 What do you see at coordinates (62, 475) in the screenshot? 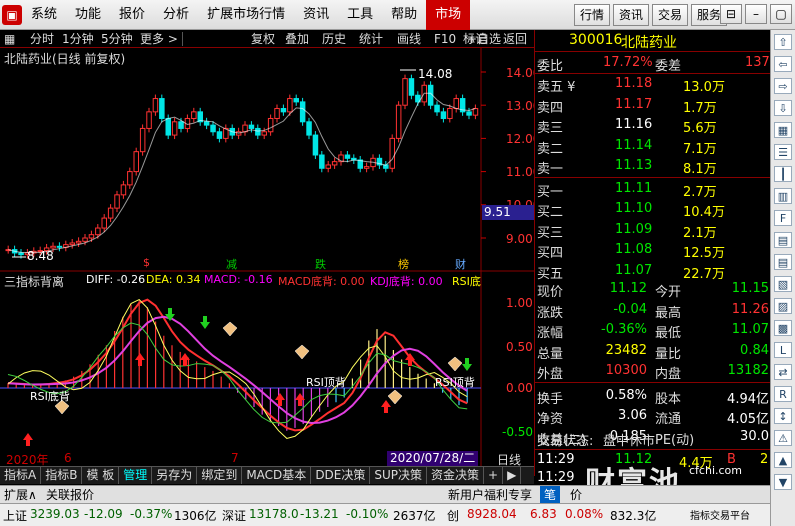
I see `tab-indicator-b: 指标B` at bounding box center [62, 475].